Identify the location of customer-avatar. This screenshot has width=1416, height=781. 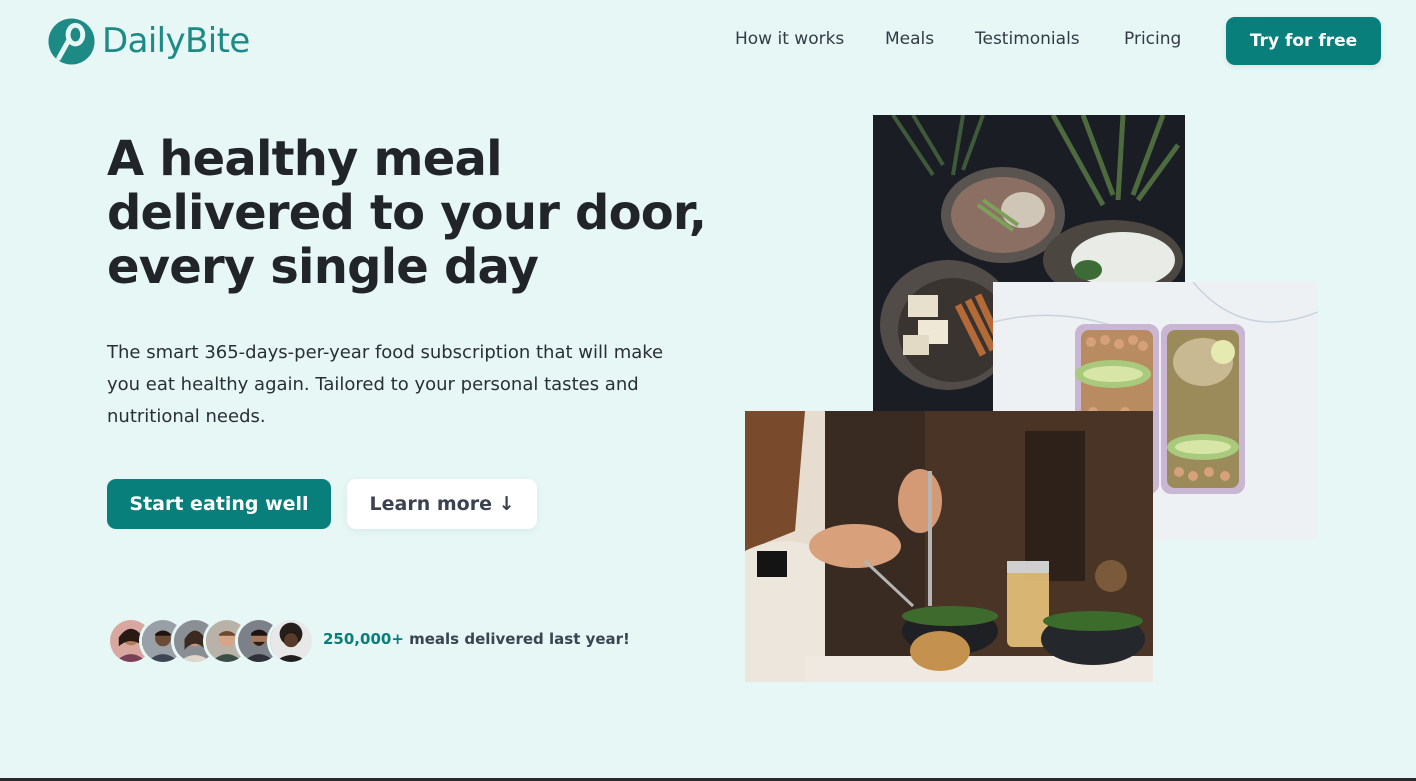
(291, 641).